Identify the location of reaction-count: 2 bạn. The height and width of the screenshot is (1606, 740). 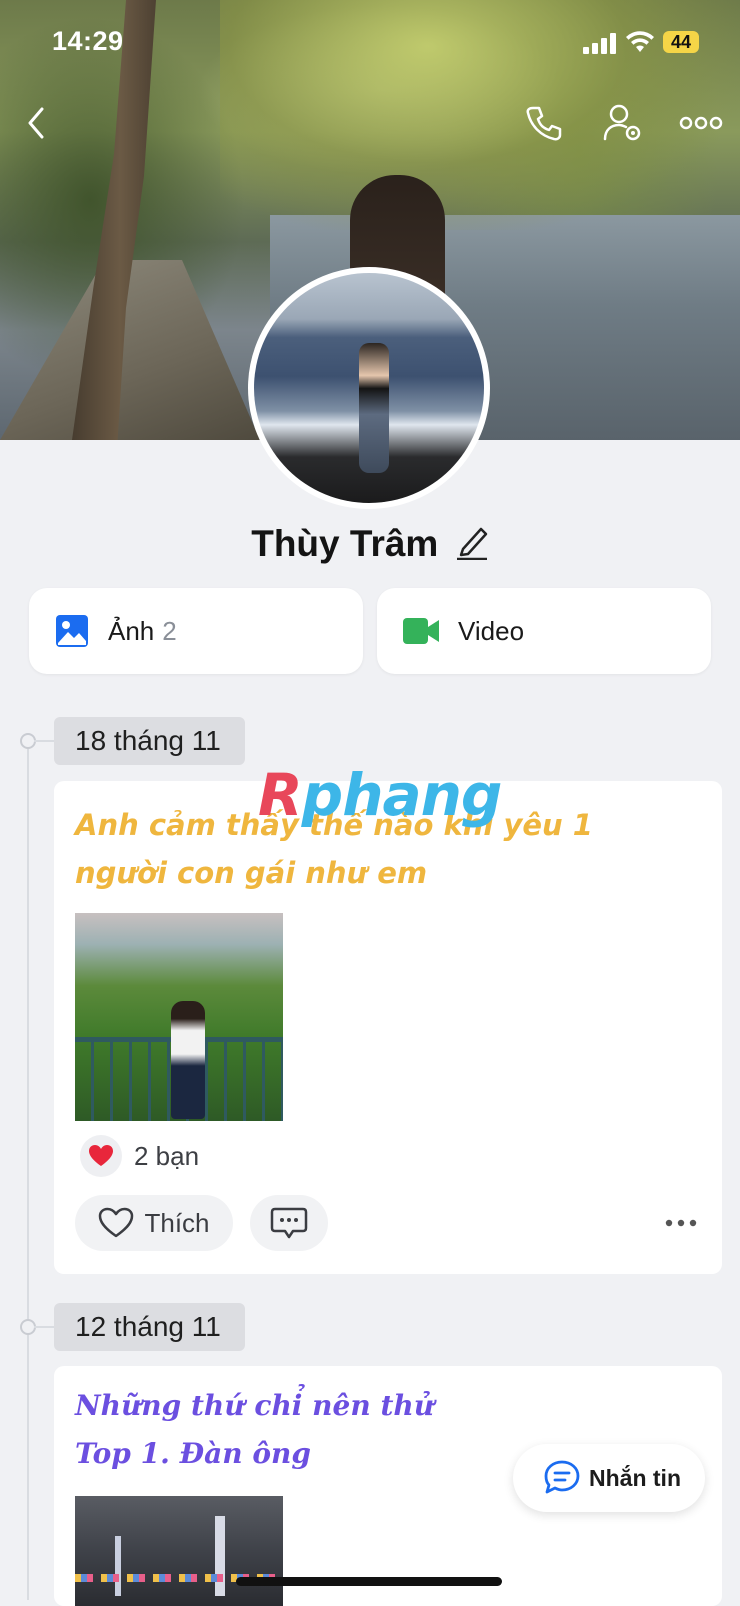
(167, 1155).